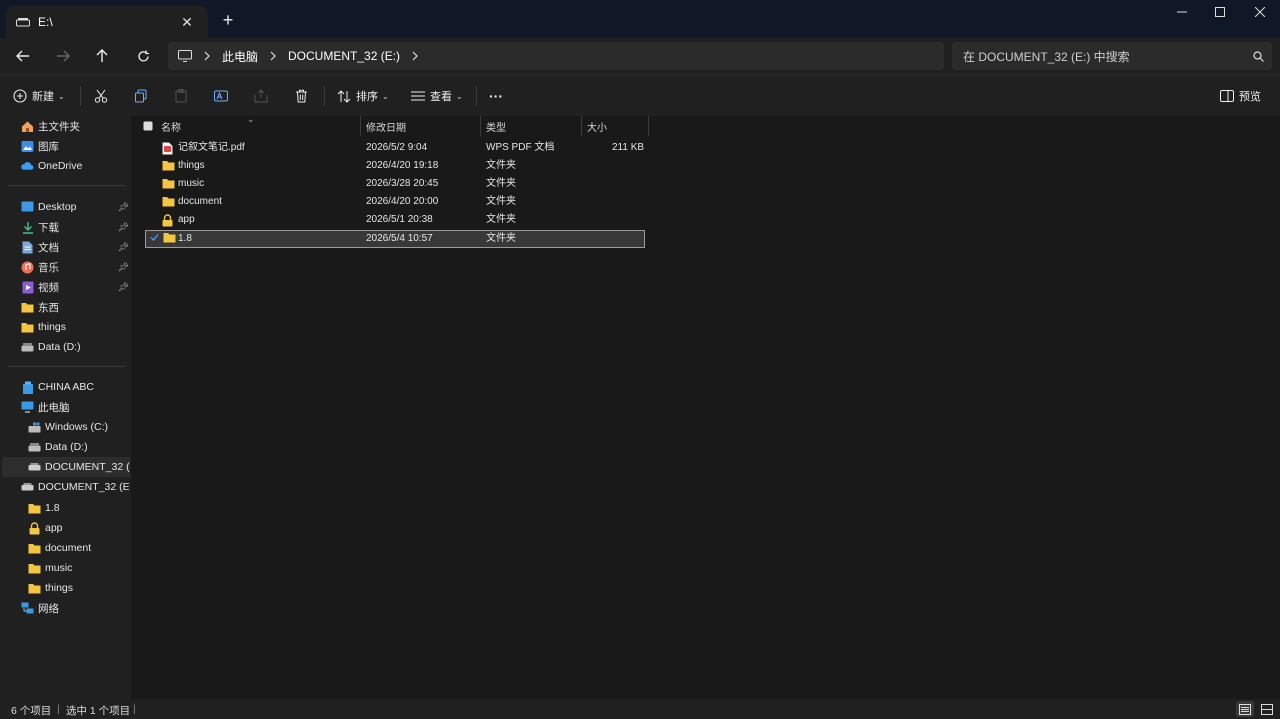 This screenshot has width=1280, height=719. What do you see at coordinates (363, 96) in the screenshot?
I see `sort-button: 排序 ⌄` at bounding box center [363, 96].